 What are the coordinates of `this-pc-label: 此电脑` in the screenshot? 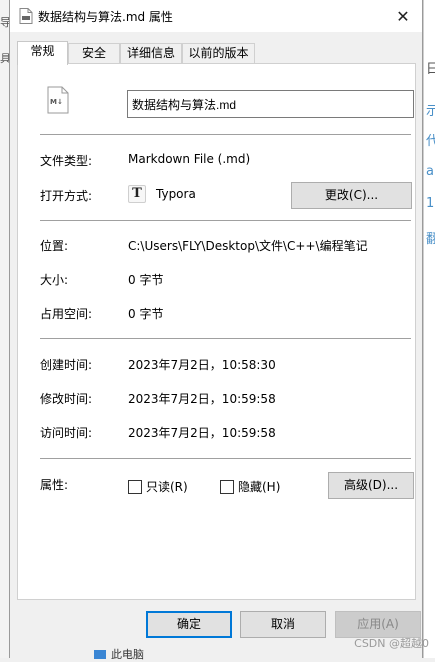 It's located at (127, 654).